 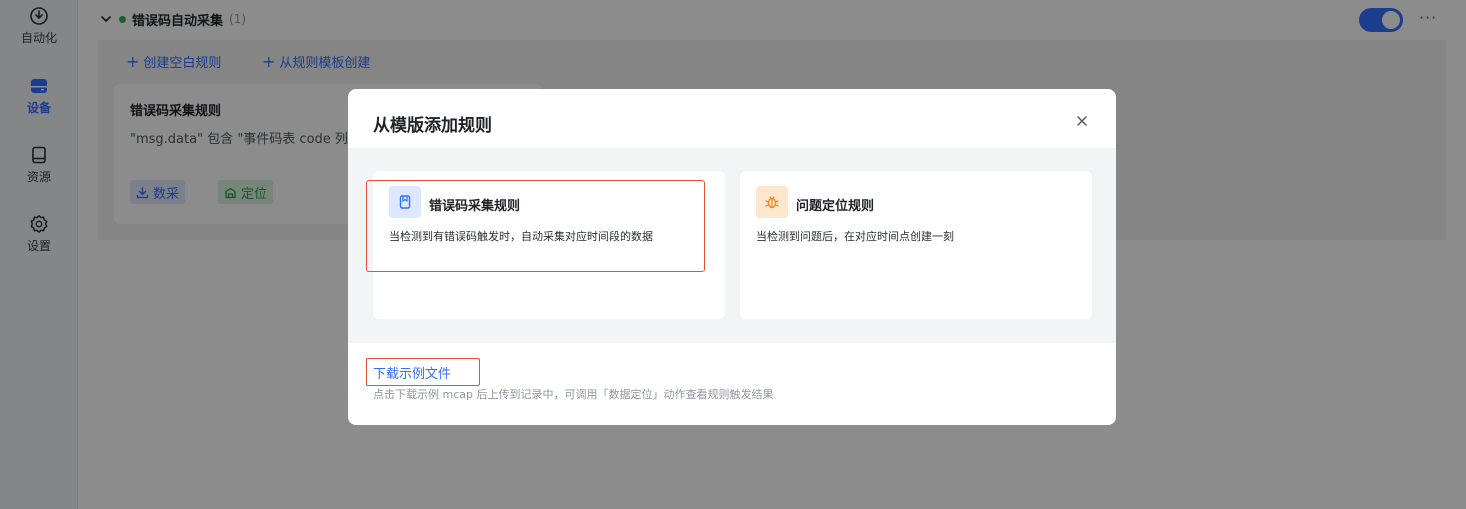 What do you see at coordinates (521, 236) in the screenshot?
I see `template-description: 当检测到有错误码触发时，自动采集对应时间段的数据` at bounding box center [521, 236].